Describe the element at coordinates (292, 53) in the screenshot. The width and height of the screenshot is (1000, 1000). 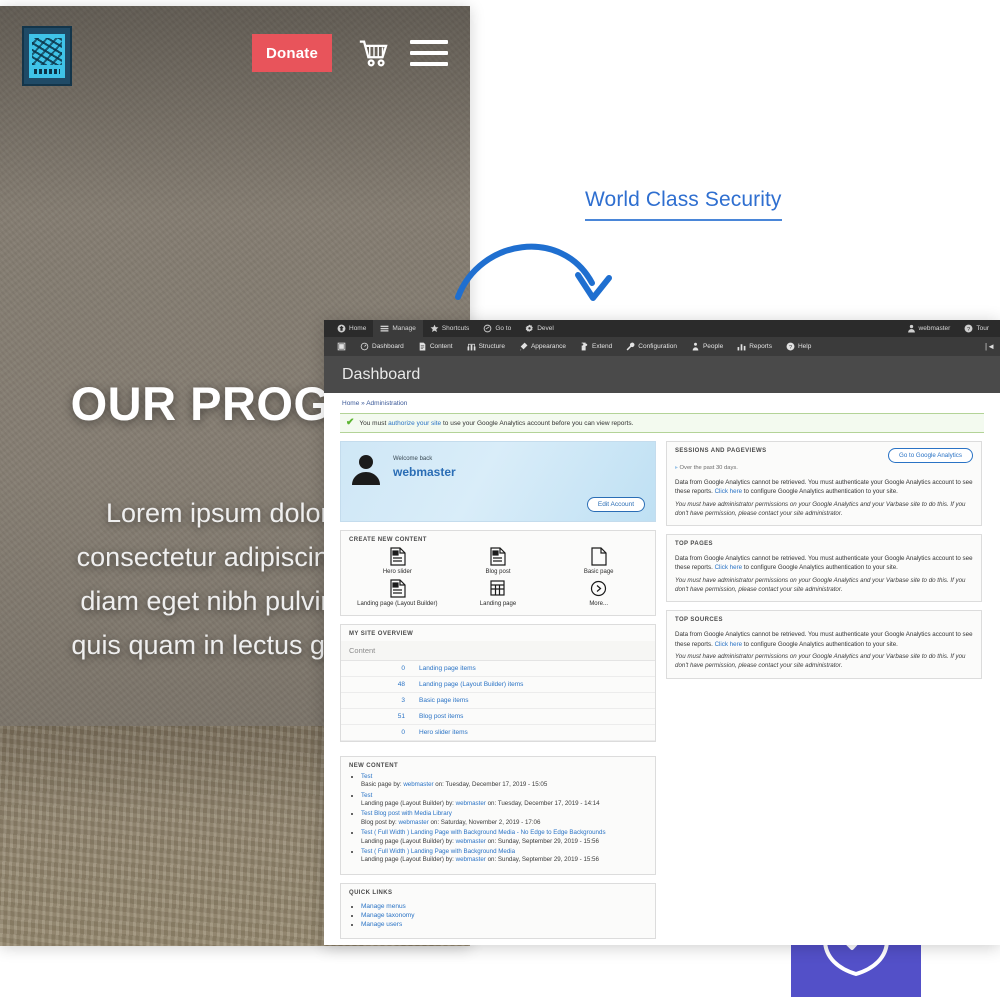
I see `donate-button: Donate` at that location.